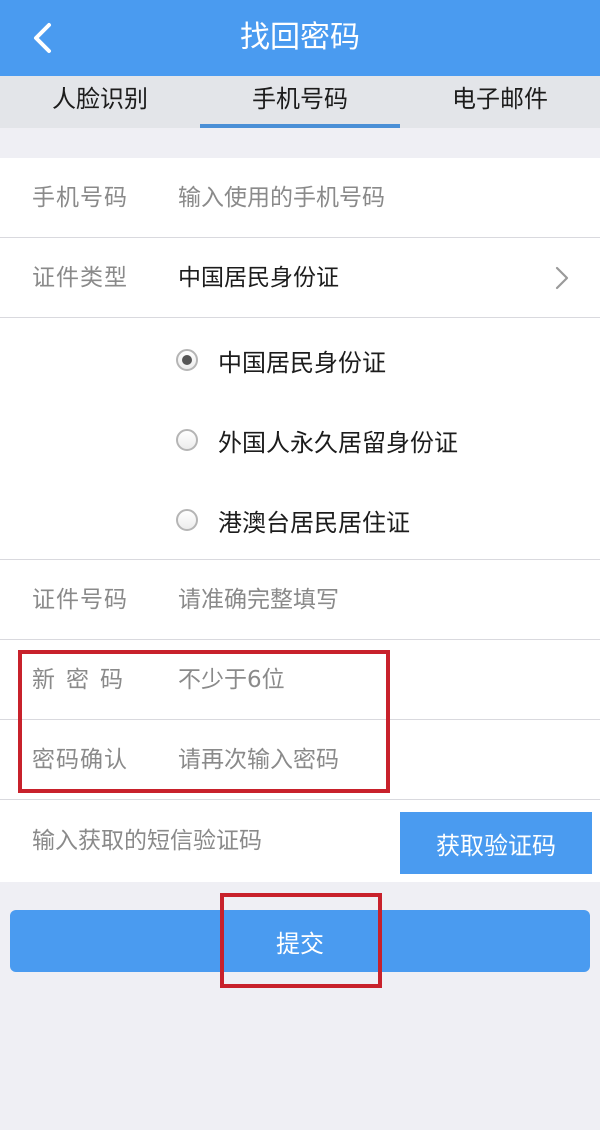 Image resolution: width=600 pixels, height=1130 pixels. I want to click on id-type-row: 证件类型 中国居民身份证, so click(300, 278).